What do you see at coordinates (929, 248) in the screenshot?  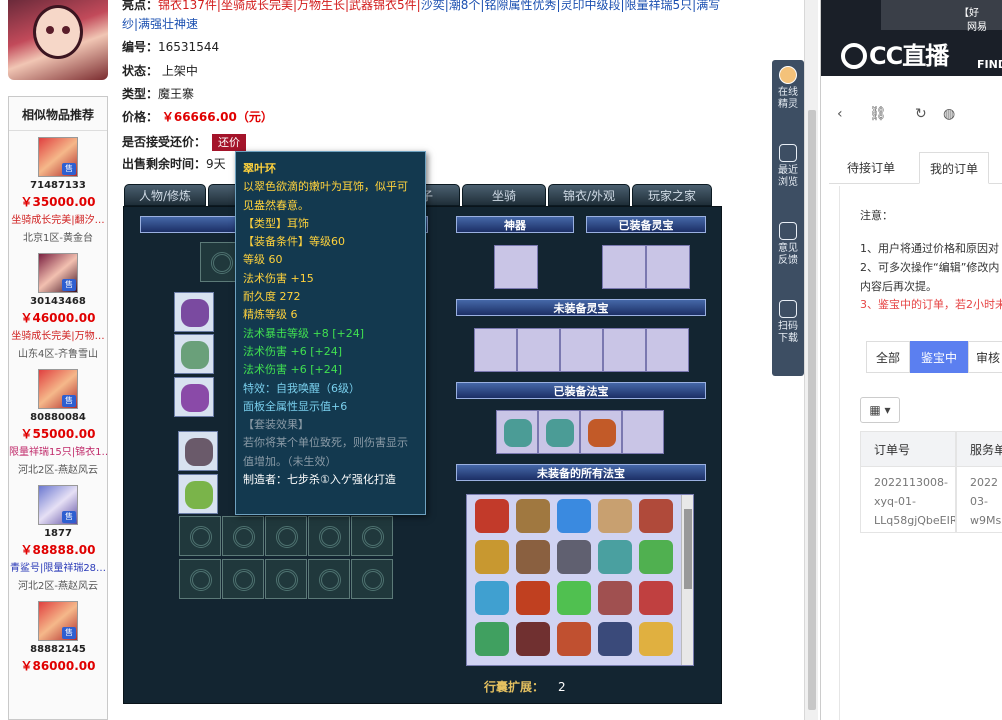 I see `notice-line: 1、用户将通过价格和原因对` at bounding box center [929, 248].